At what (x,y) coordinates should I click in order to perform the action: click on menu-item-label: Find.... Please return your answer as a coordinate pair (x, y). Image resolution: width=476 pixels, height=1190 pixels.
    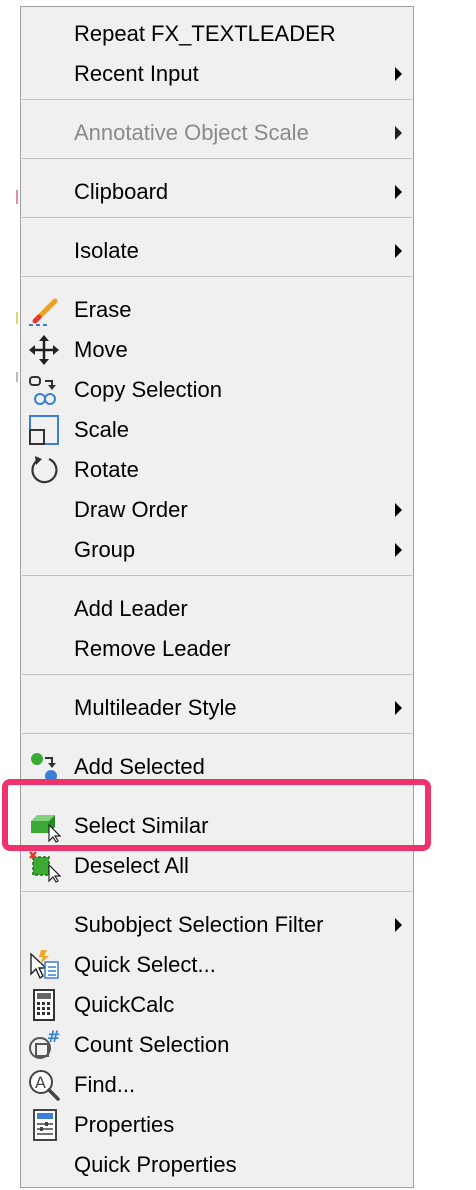
    Looking at the image, I should click on (105, 1084).